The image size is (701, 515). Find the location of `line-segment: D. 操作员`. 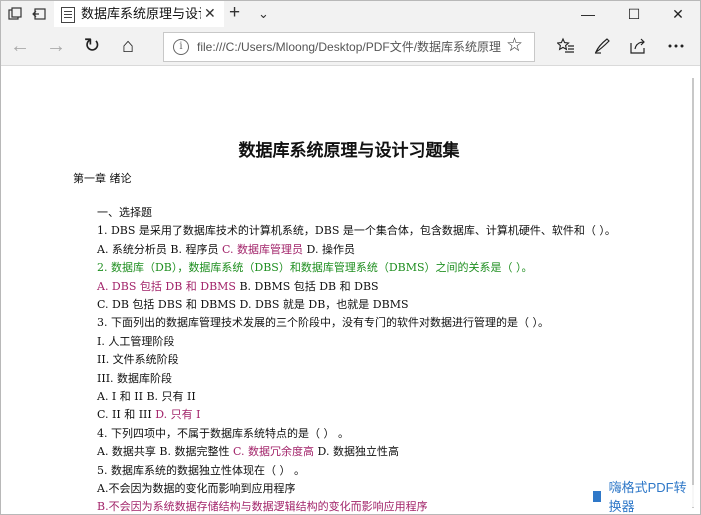

line-segment: D. 操作员 is located at coordinates (329, 249).